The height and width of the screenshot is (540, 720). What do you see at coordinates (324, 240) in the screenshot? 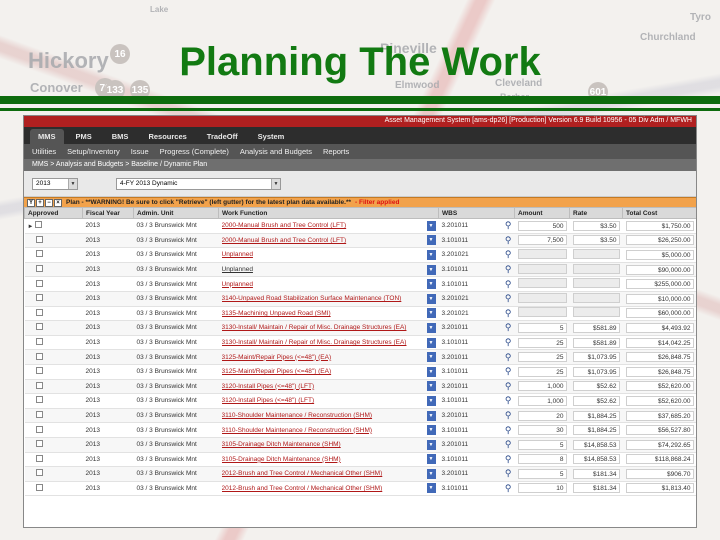
I see `work-function-link: 2000-Manual Brush and Tree Control (LFT)` at bounding box center [324, 240].